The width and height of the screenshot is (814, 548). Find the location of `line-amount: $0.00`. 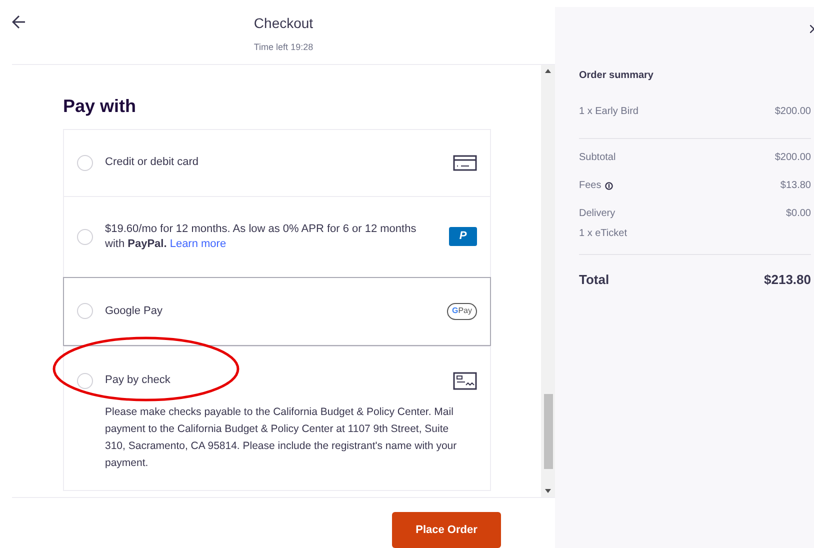

line-amount: $0.00 is located at coordinates (798, 214).